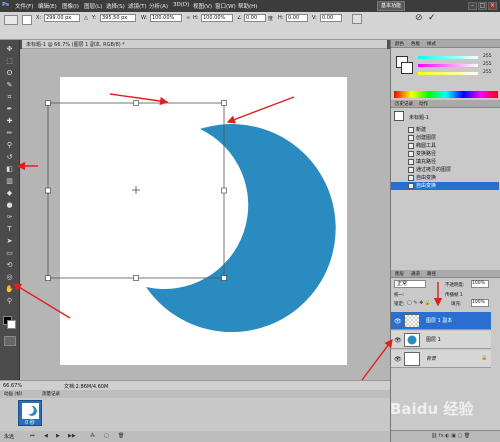 The width and height of the screenshot is (500, 442). Describe the element at coordinates (72, 436) in the screenshot. I see `next-frame-icon: ▶▶` at that location.